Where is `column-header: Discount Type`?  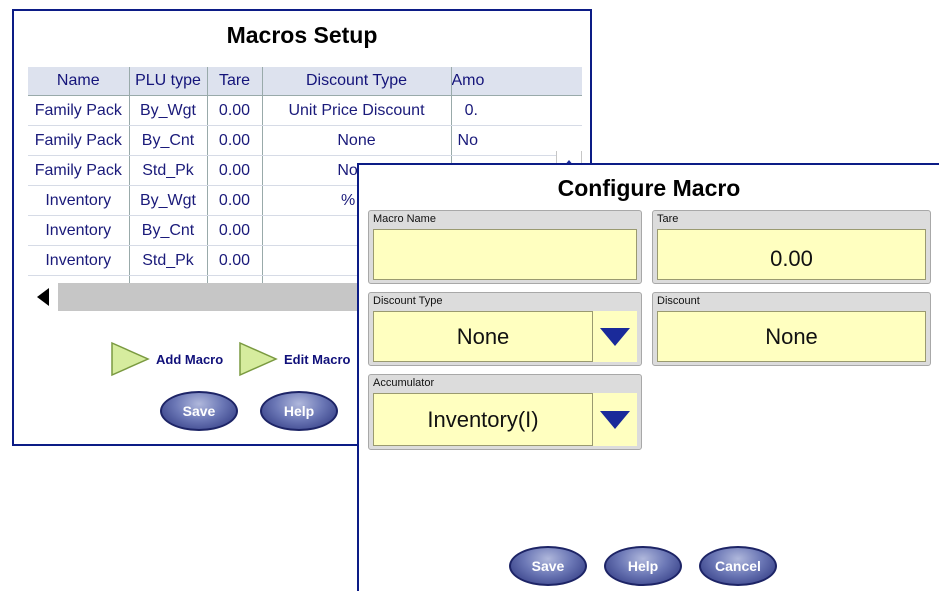
column-header: Discount Type is located at coordinates (356, 81).